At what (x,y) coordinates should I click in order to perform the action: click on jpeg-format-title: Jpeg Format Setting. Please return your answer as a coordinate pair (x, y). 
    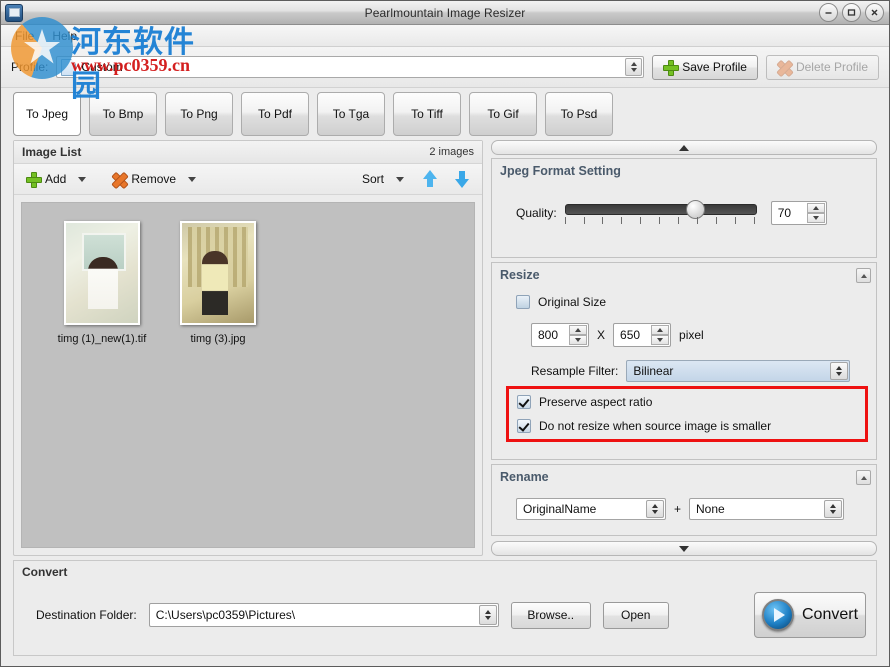
    Looking at the image, I should click on (560, 171).